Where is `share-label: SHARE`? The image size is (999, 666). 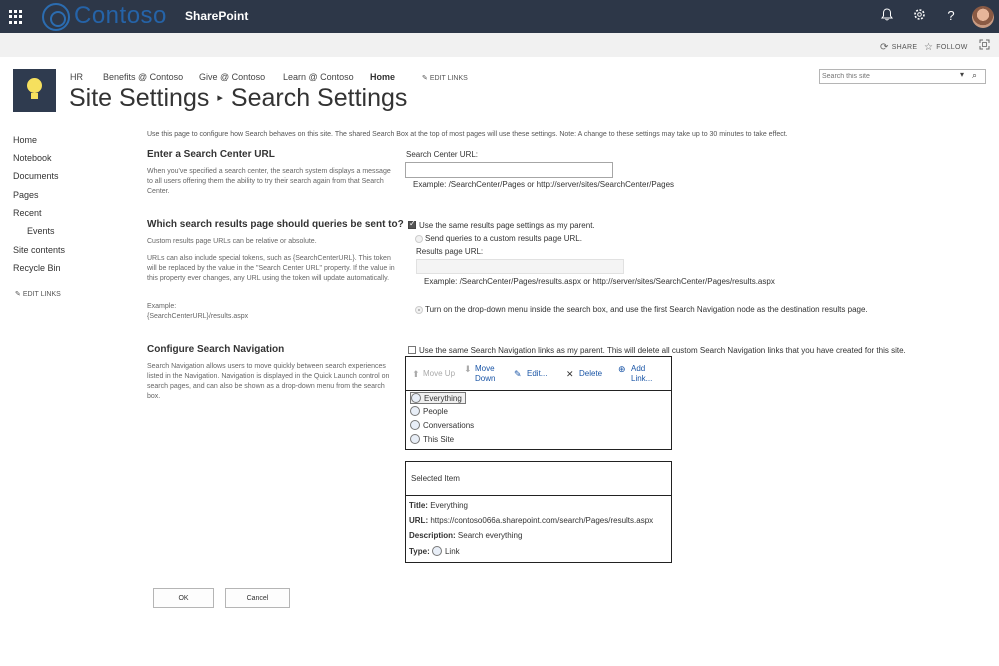
share-label: SHARE is located at coordinates (904, 47).